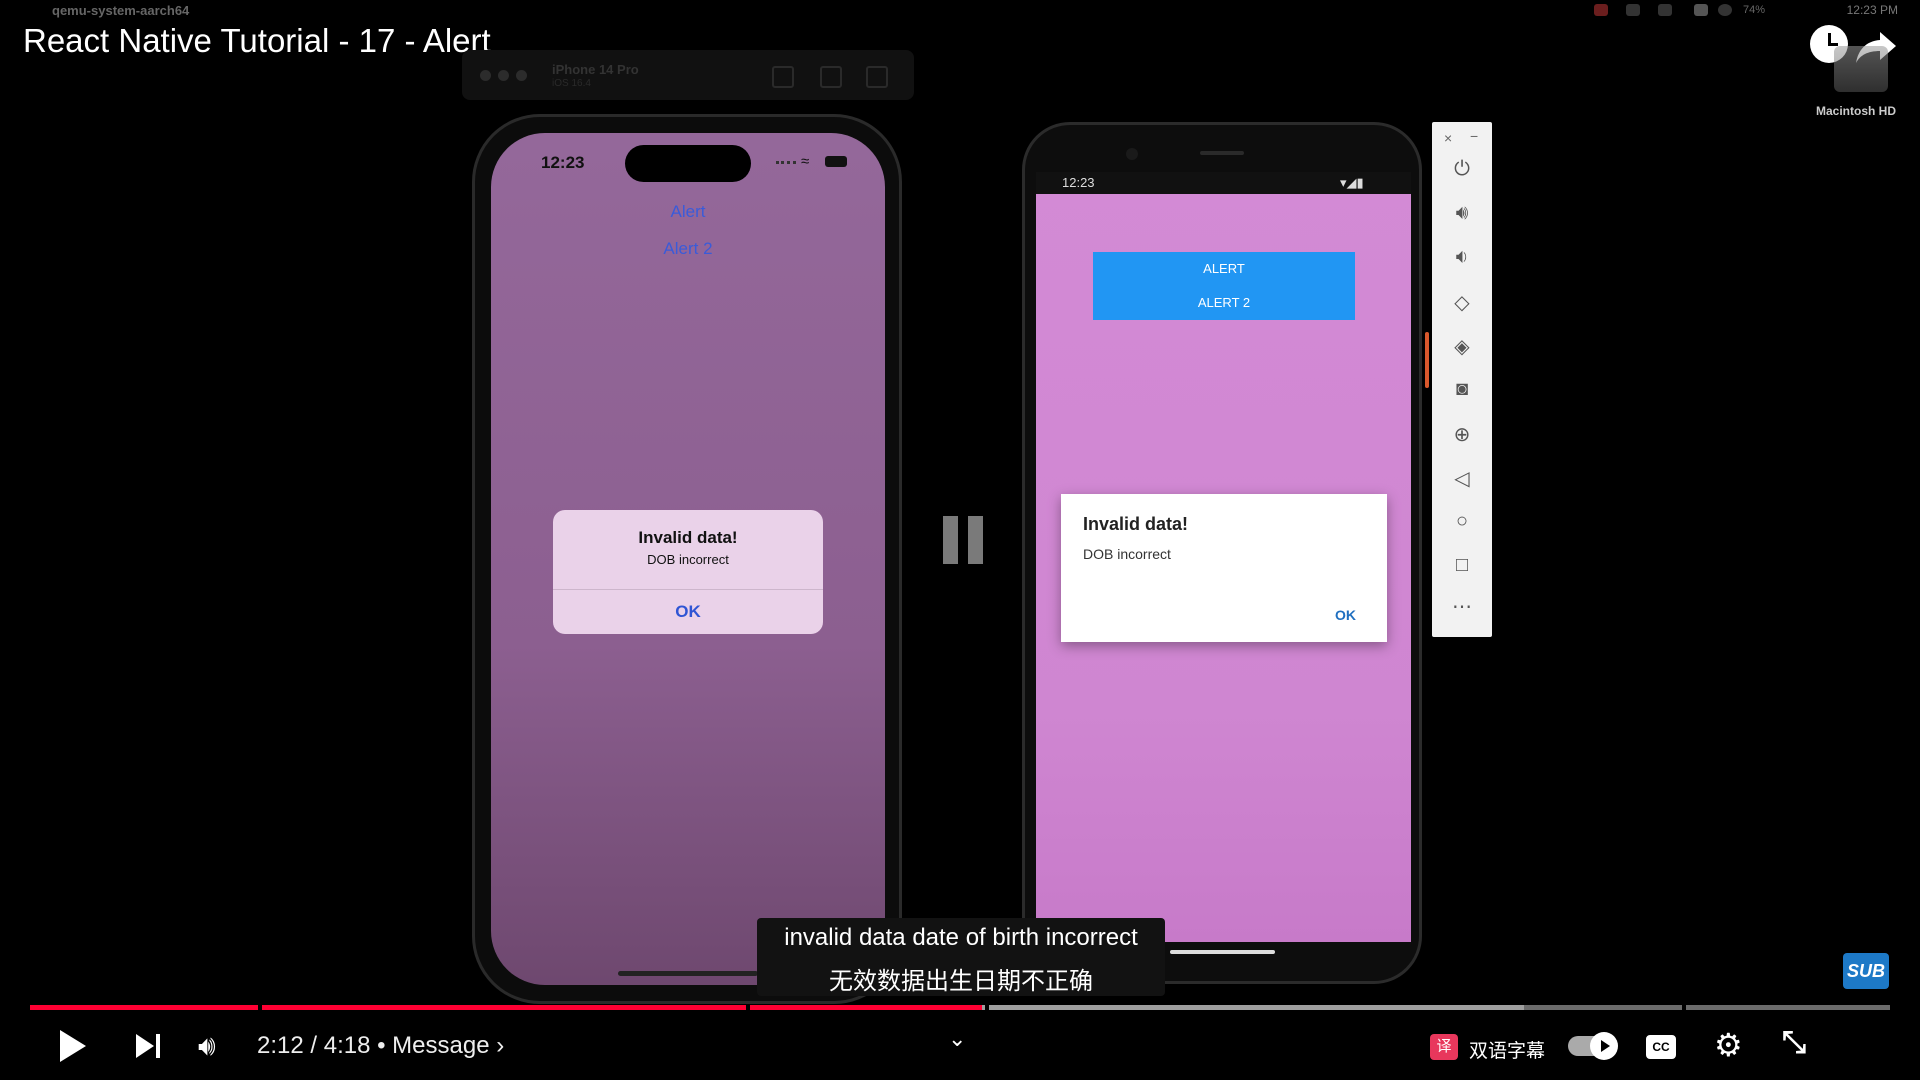  I want to click on desktop-disk-label: Macintosh HD, so click(1855, 111).